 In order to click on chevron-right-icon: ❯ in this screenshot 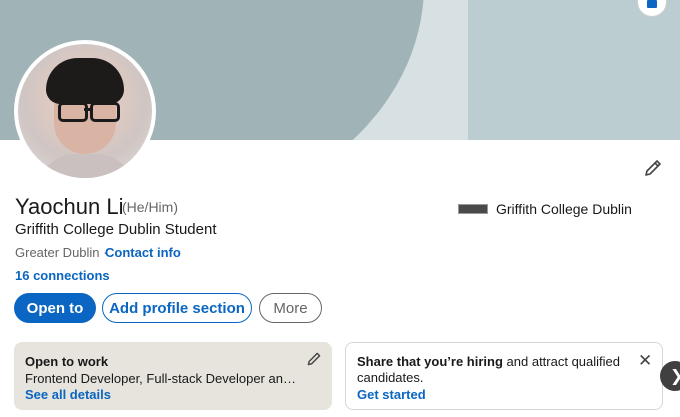, I will do `click(670, 376)`.